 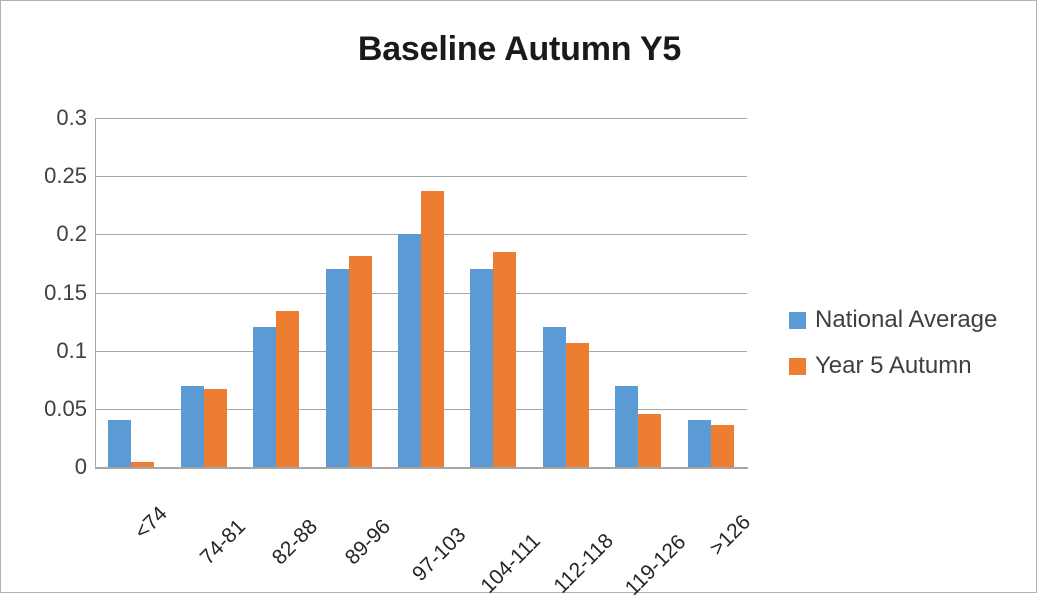 What do you see at coordinates (222, 542) in the screenshot?
I see `x-axis-tick-label: 74-81` at bounding box center [222, 542].